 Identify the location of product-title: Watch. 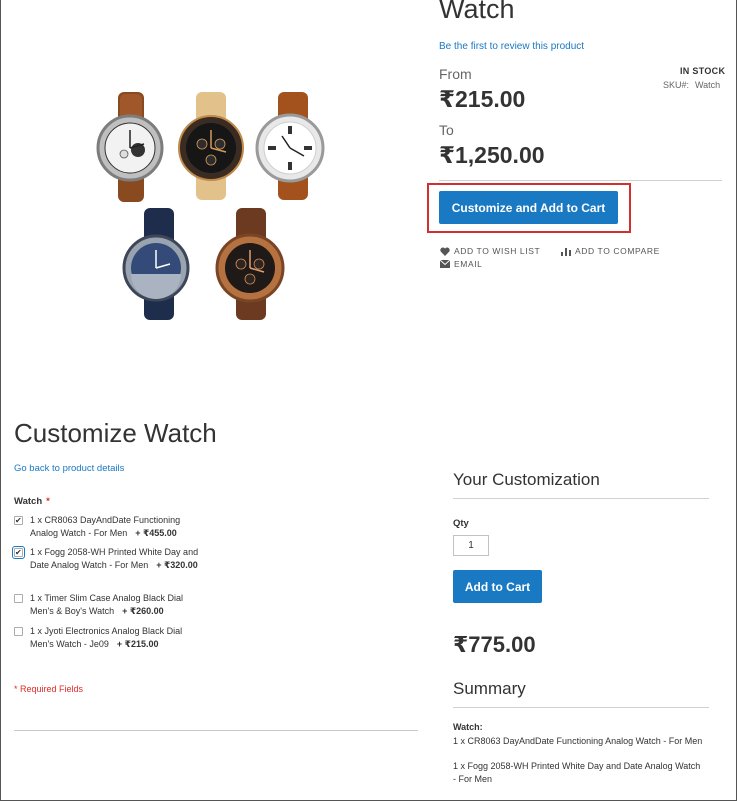
(477, 12).